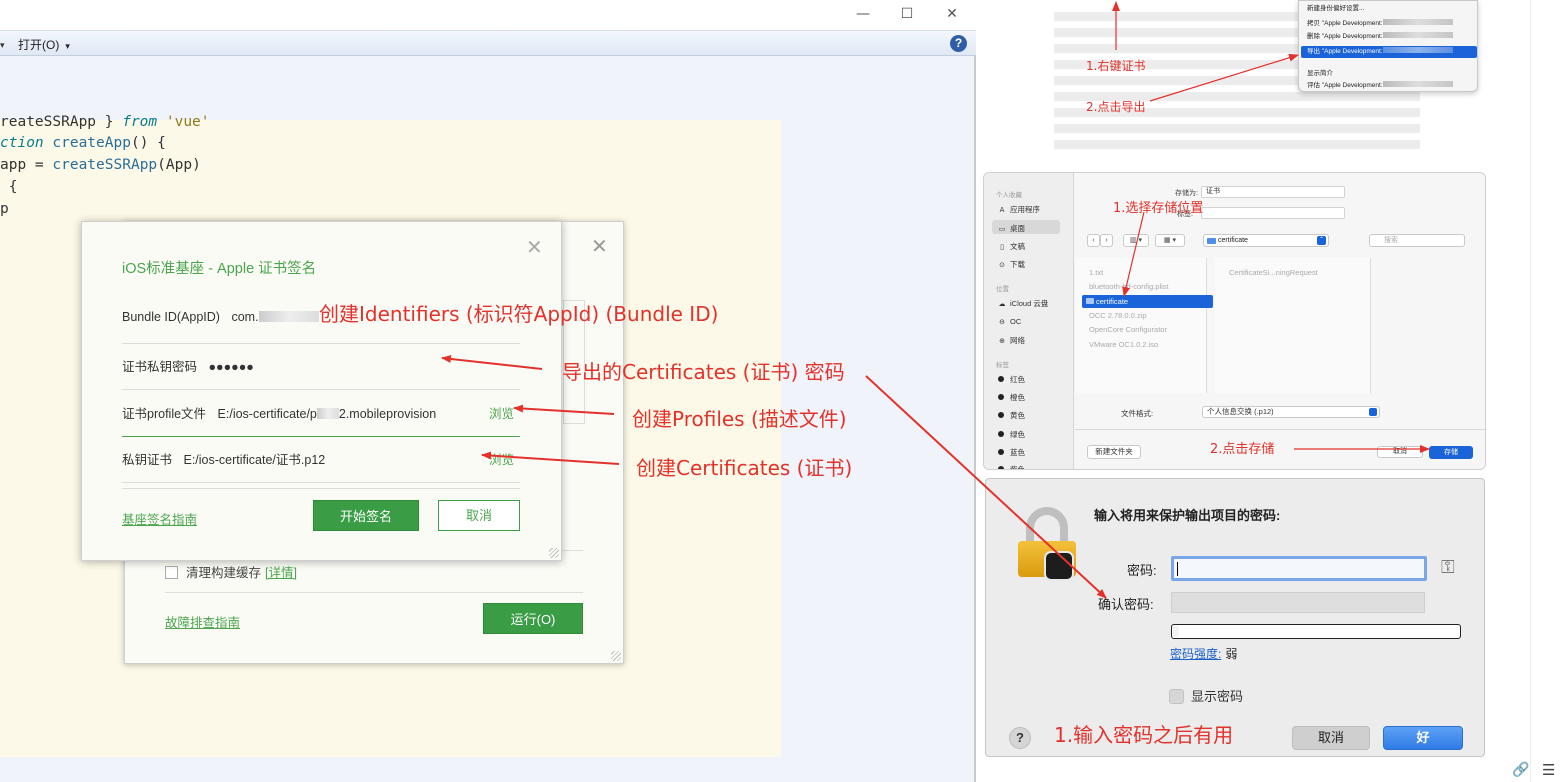  What do you see at coordinates (1170, 240) in the screenshot?
I see `grid-view-button: ▦ ▾` at bounding box center [1170, 240].